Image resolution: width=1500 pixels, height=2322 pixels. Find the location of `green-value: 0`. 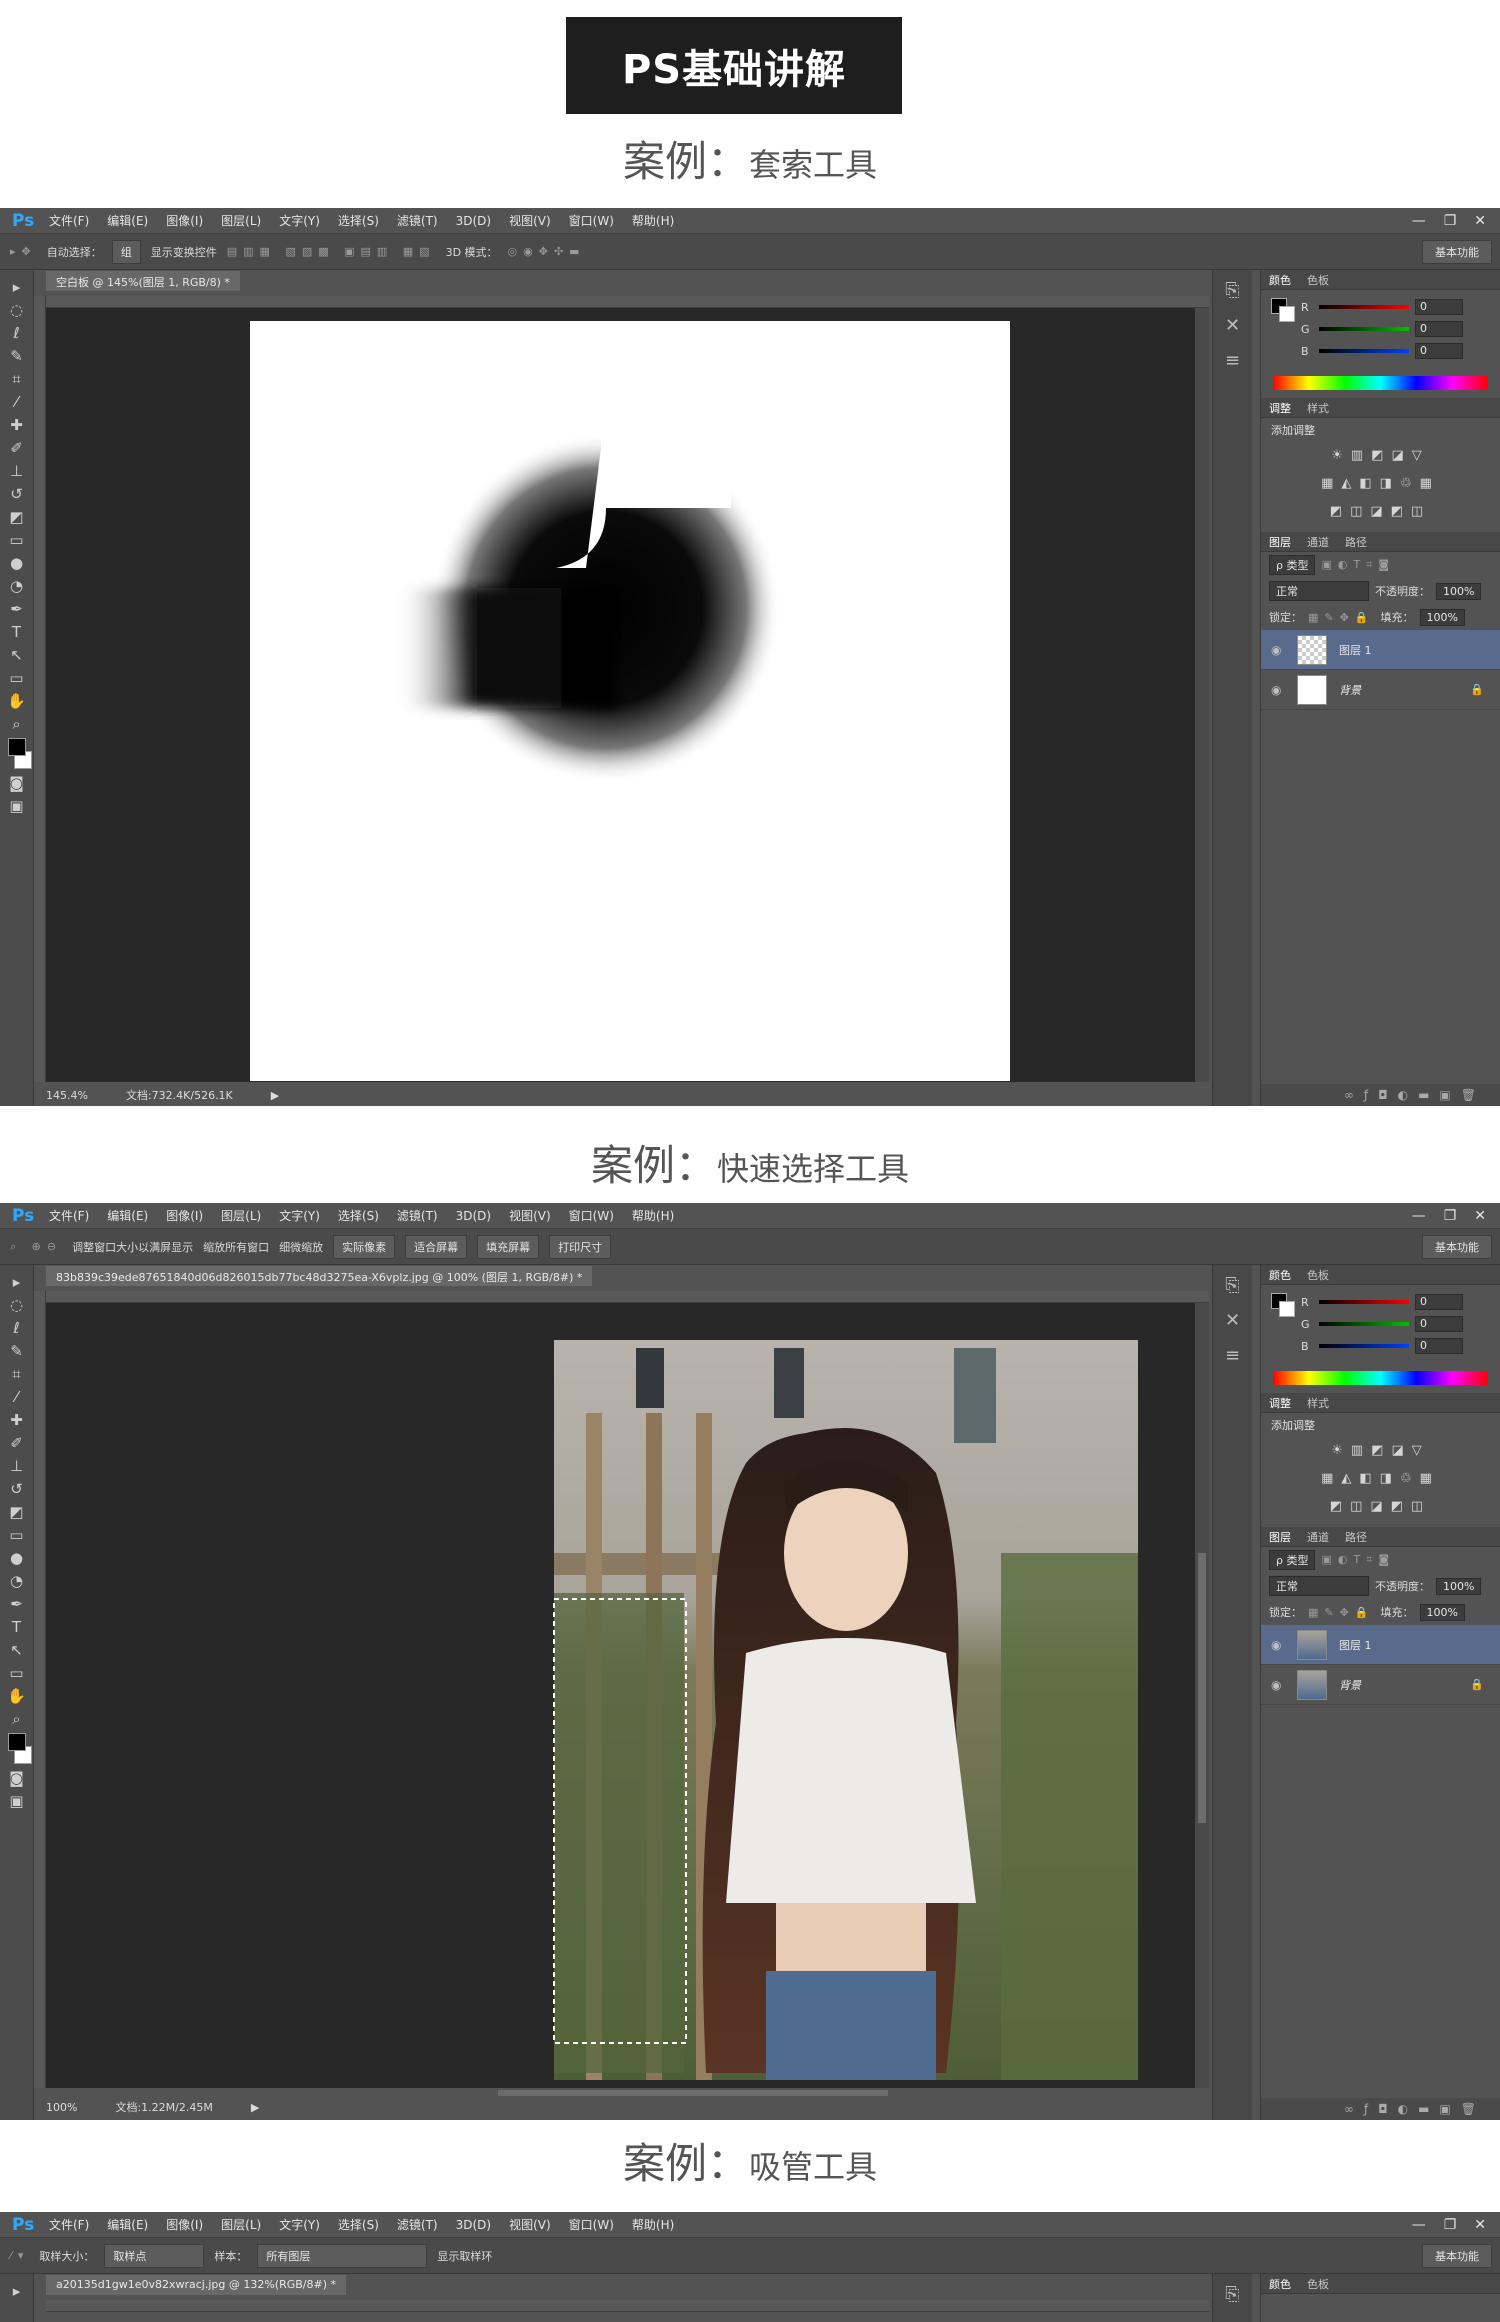

green-value: 0 is located at coordinates (1439, 1324).